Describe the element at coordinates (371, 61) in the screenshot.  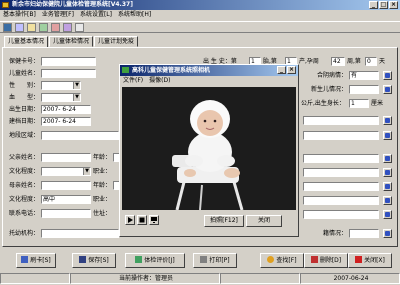
I see `gest-day-input: 0` at that location.